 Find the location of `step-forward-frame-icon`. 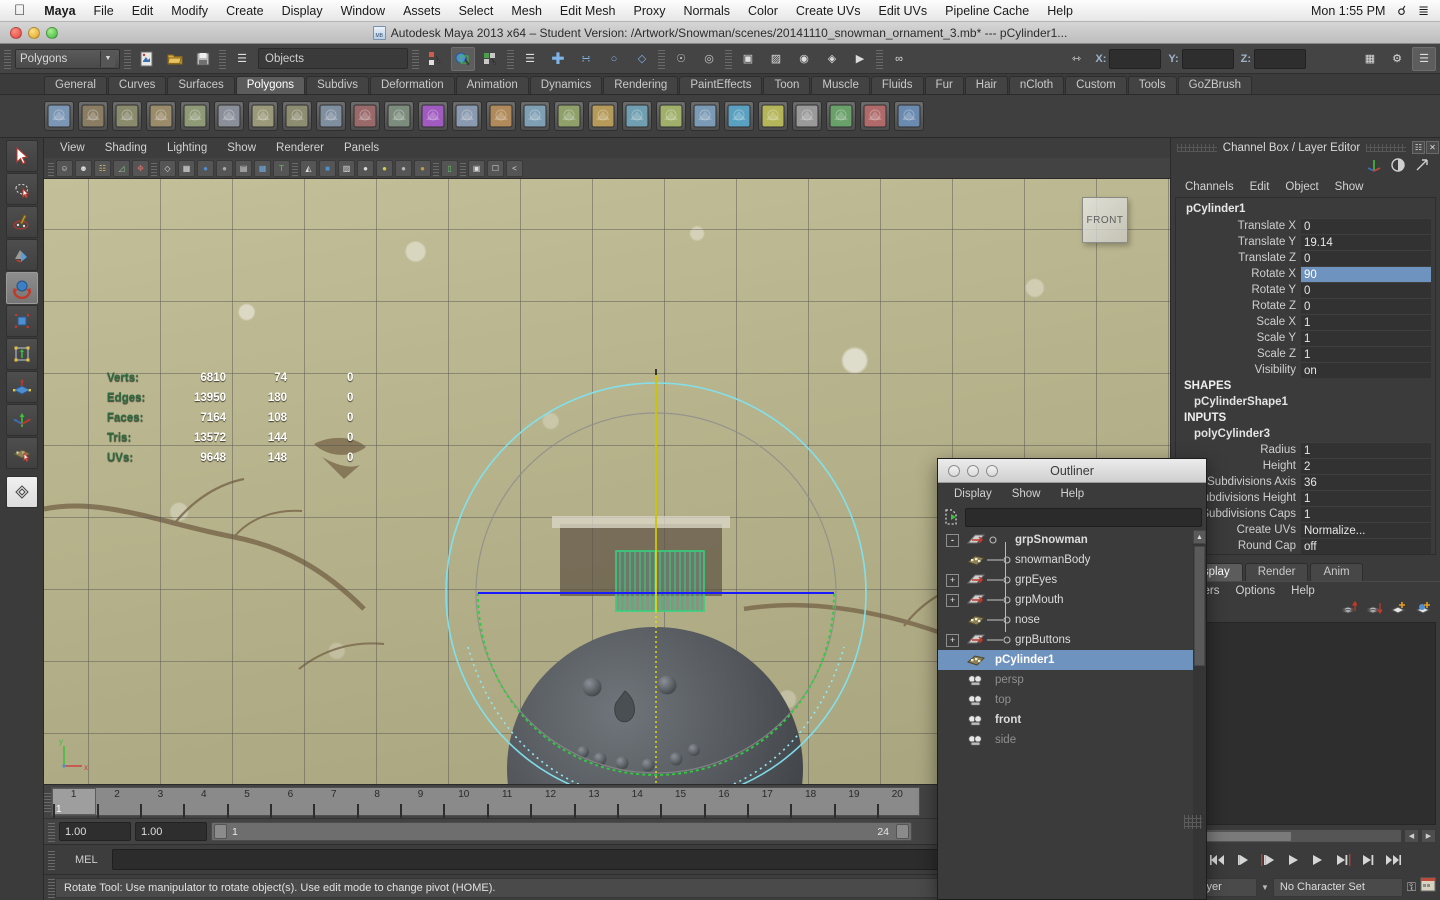

step-forward-frame-icon is located at coordinates (1343, 860).